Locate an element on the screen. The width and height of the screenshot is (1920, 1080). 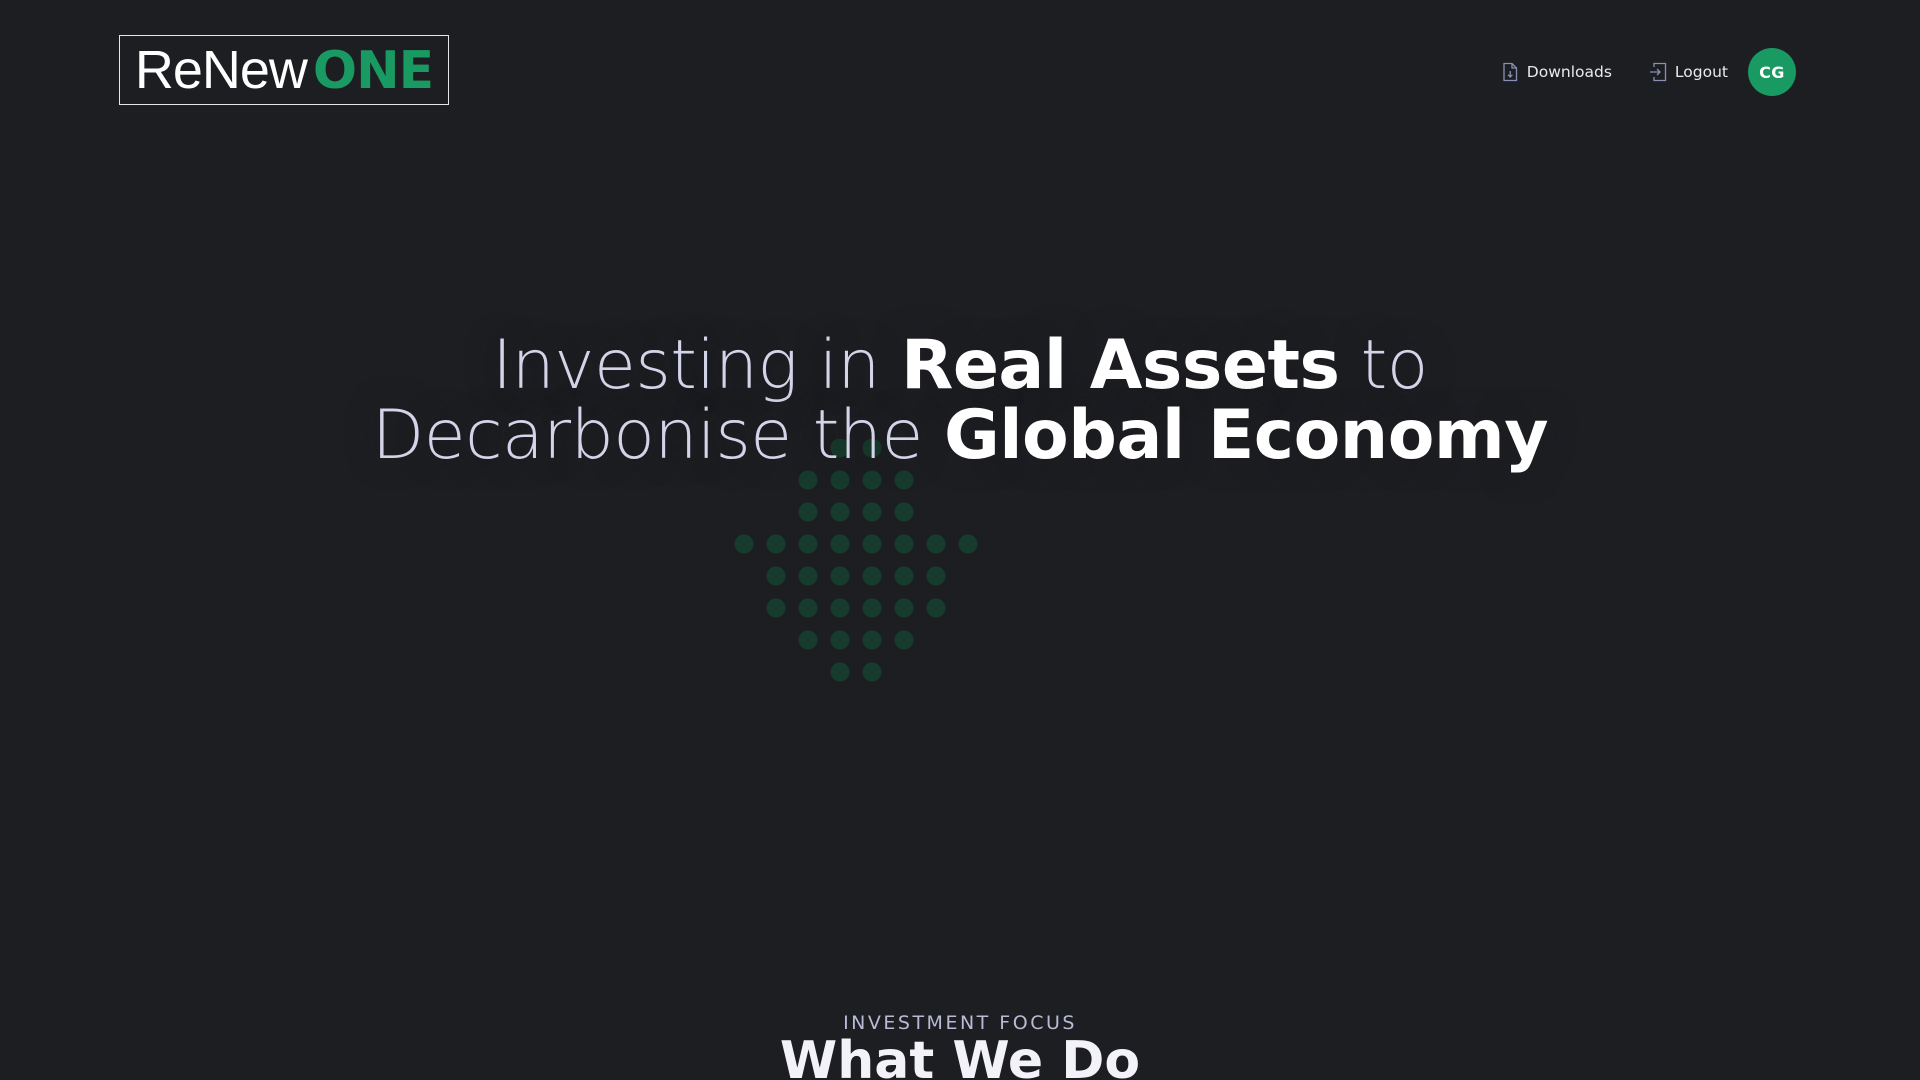
top-nav: Downloads Logout CG is located at coordinates (1648, 72).